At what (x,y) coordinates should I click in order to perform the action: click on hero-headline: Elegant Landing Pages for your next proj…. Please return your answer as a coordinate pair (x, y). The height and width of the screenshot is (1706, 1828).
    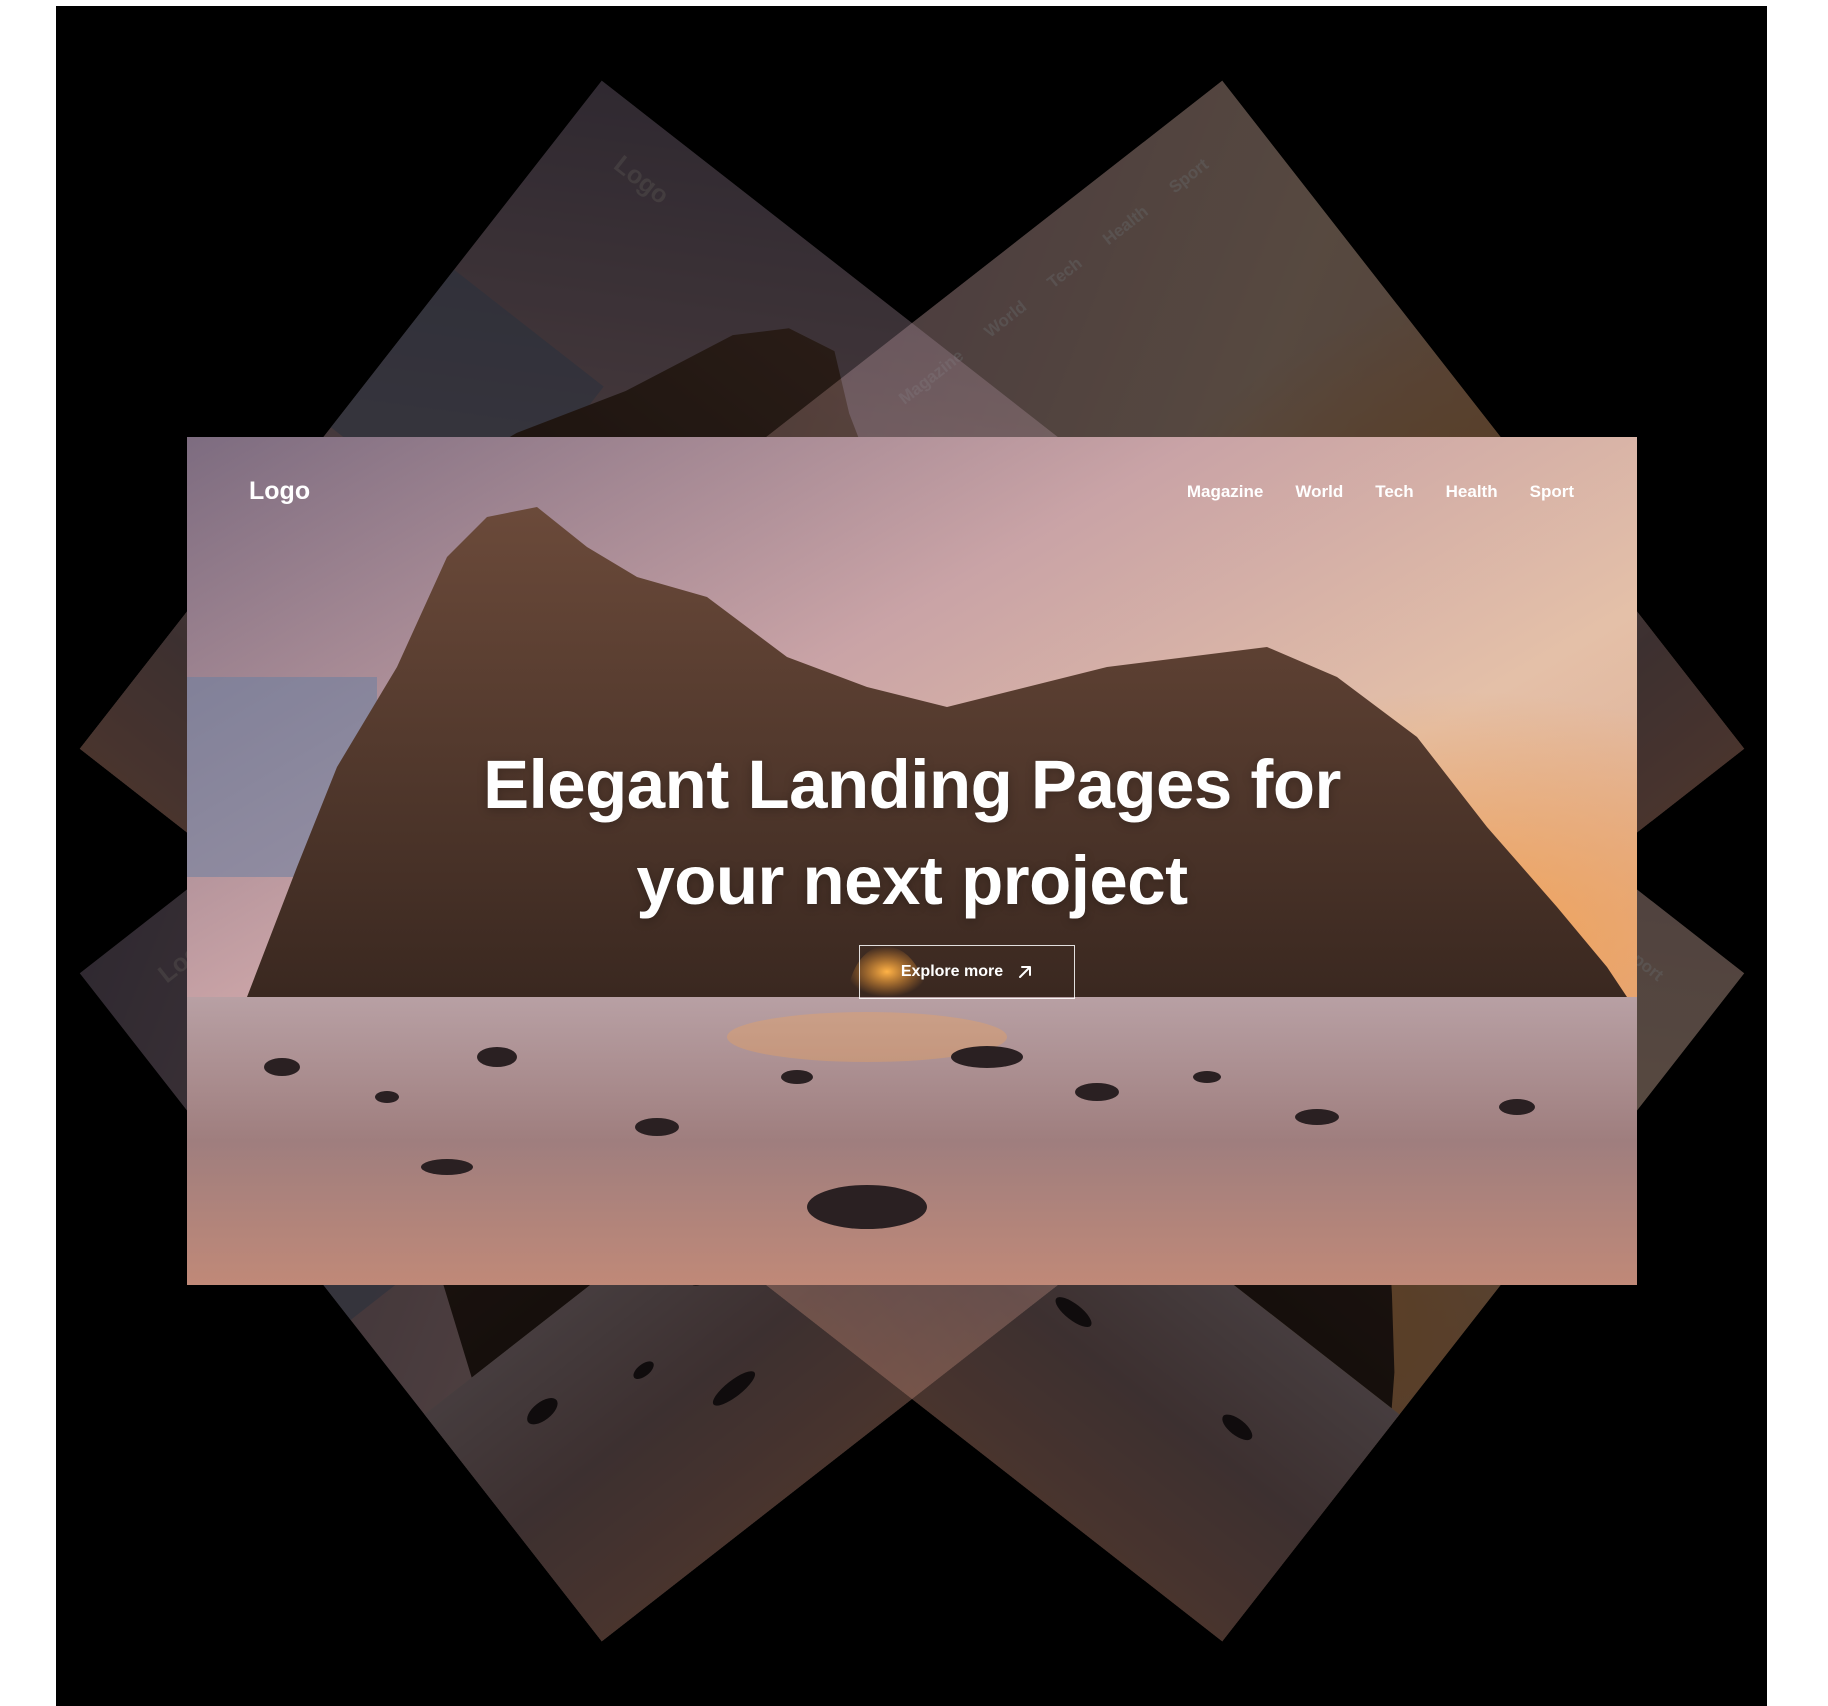
    Looking at the image, I should click on (912, 833).